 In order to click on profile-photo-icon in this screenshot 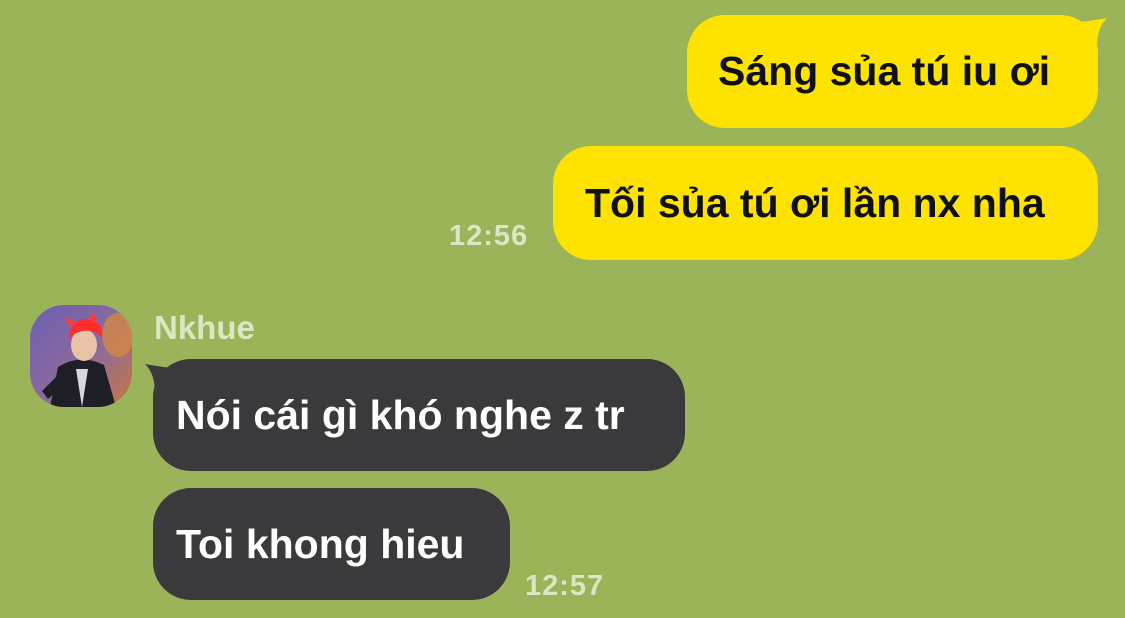, I will do `click(81, 356)`.